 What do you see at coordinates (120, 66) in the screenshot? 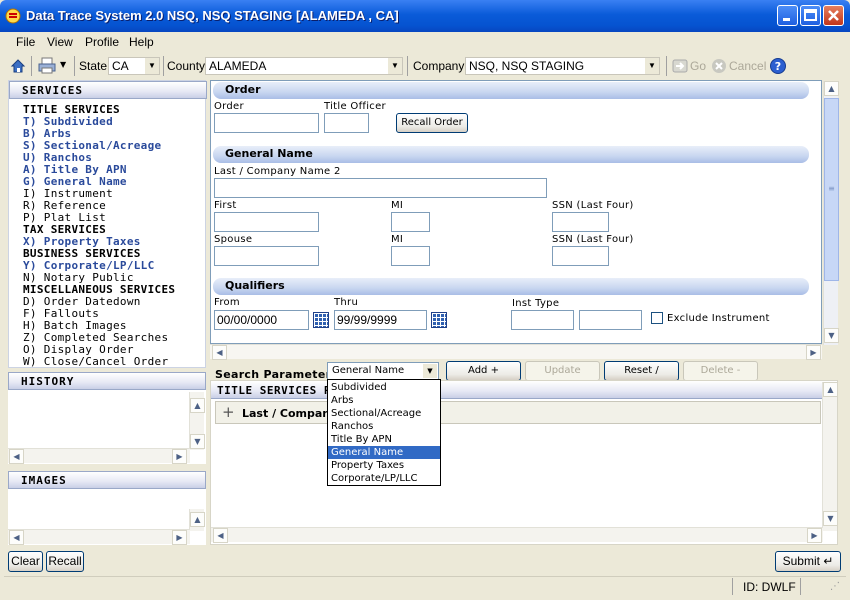
I see `state-value: CA` at bounding box center [120, 66].